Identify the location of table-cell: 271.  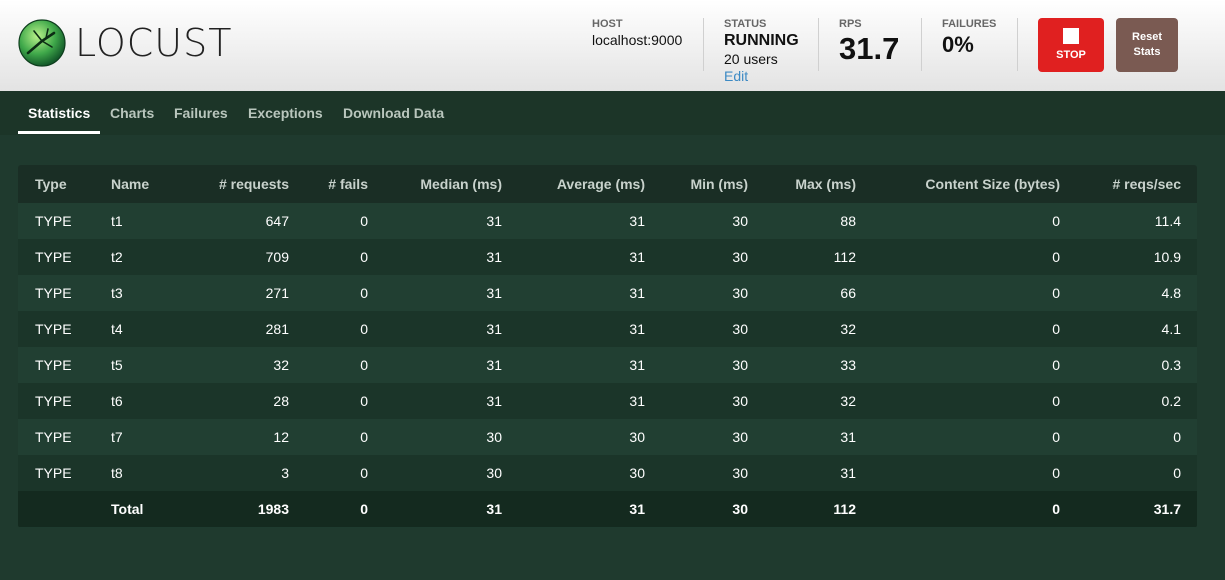
(277, 293).